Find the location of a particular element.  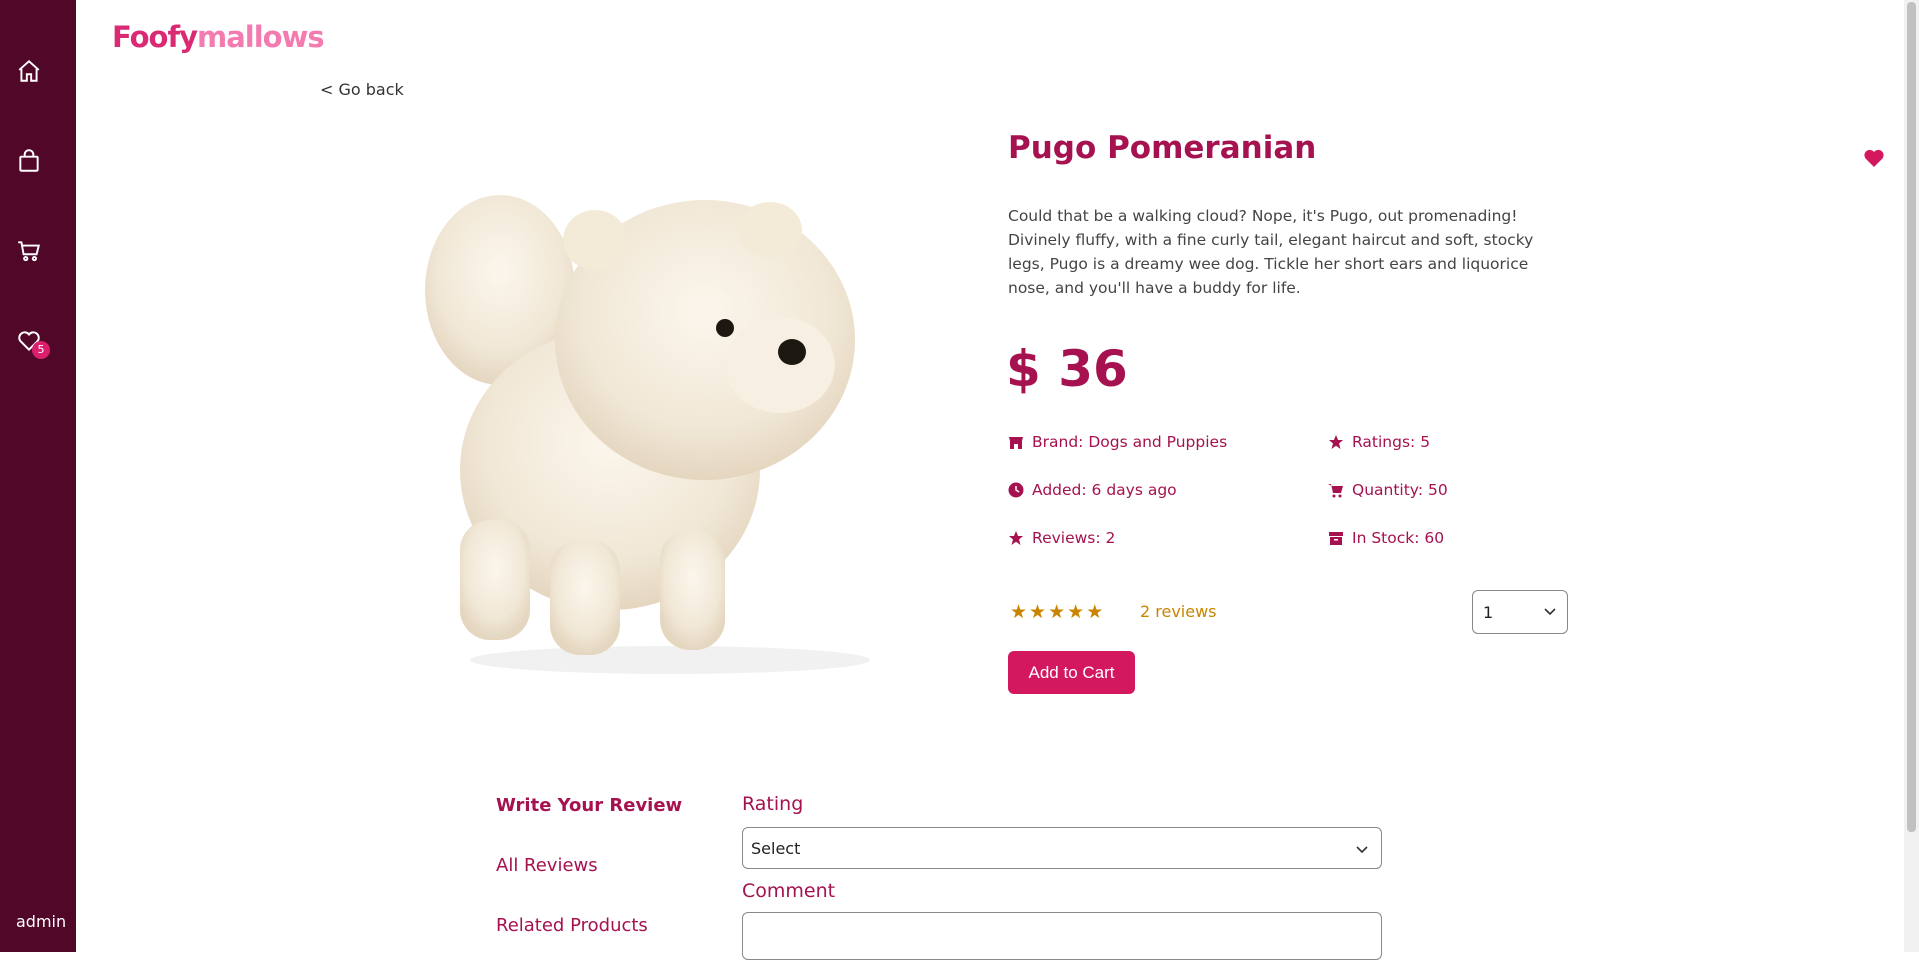

user-name: admin is located at coordinates (41, 921).